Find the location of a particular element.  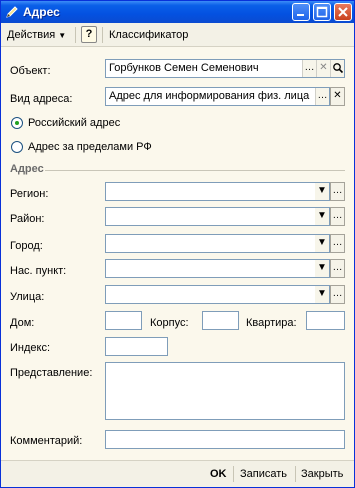

apartment-label: Квартира: is located at coordinates (271, 323).